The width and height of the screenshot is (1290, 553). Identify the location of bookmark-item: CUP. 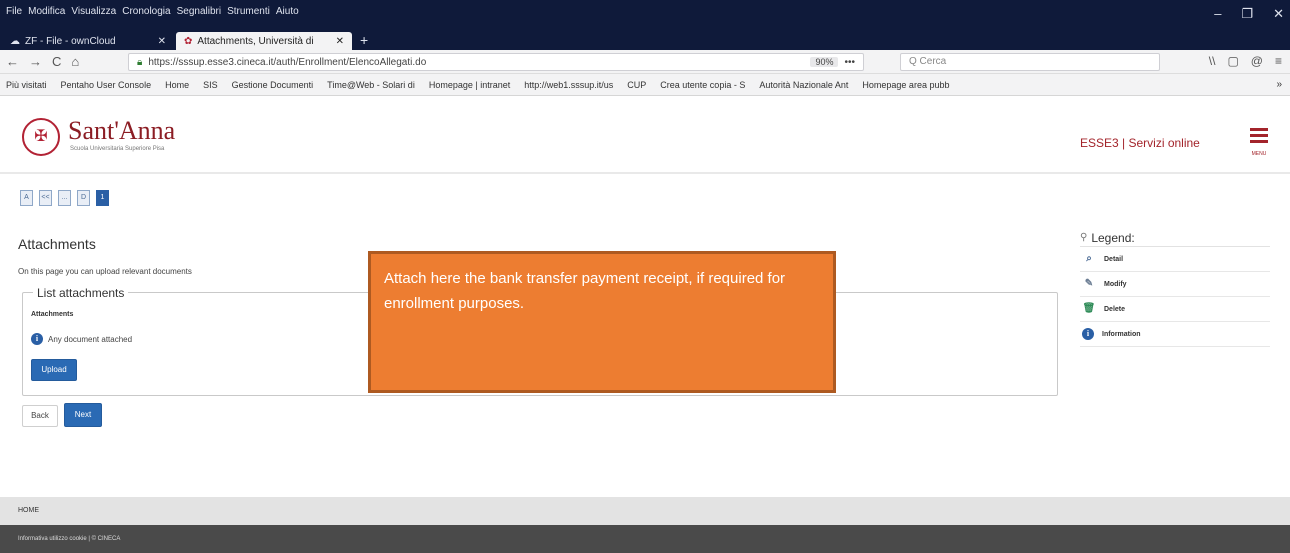
(636, 85).